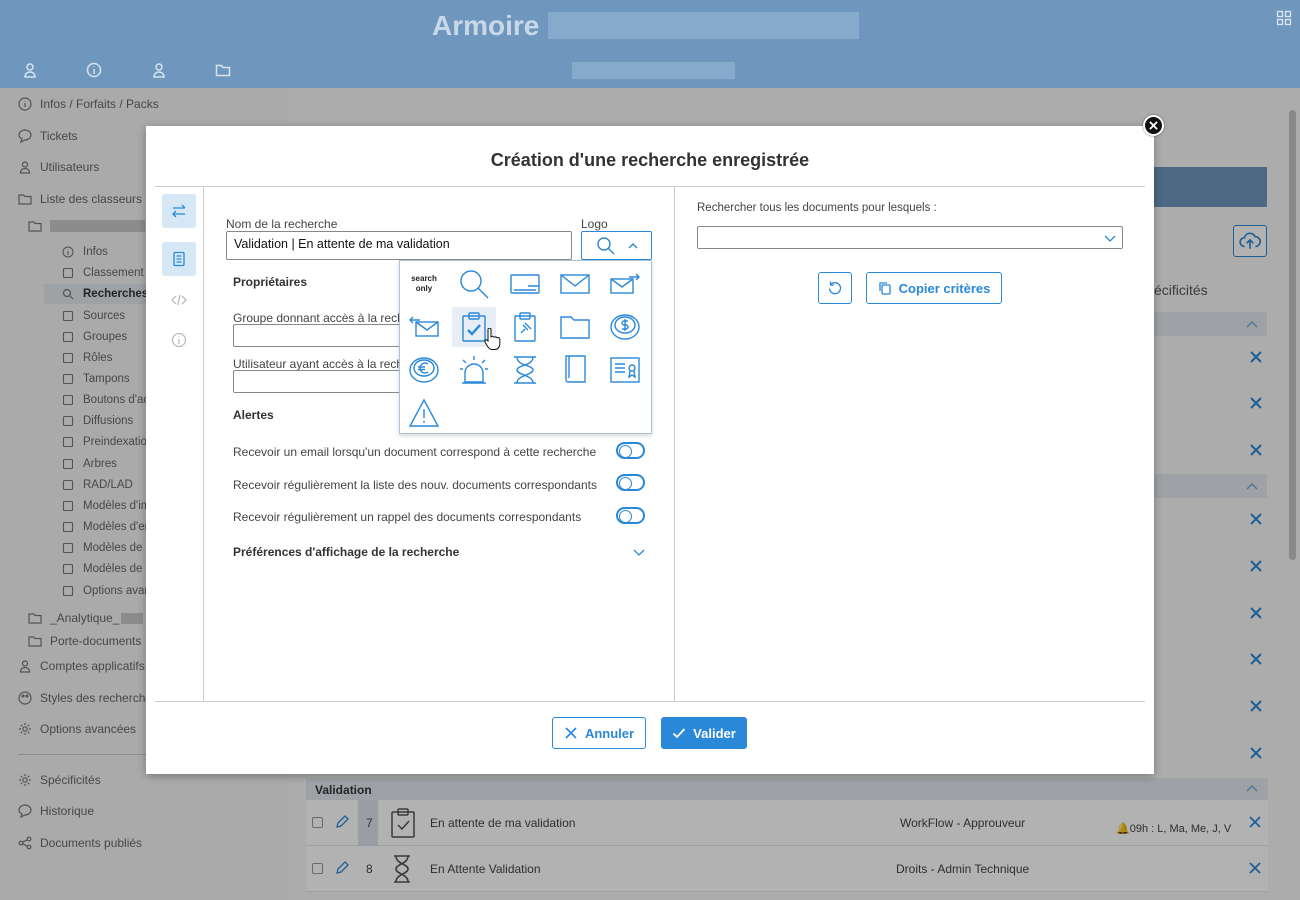 This screenshot has height=900, width=1300. I want to click on vertical-tabs, so click(179, 444).